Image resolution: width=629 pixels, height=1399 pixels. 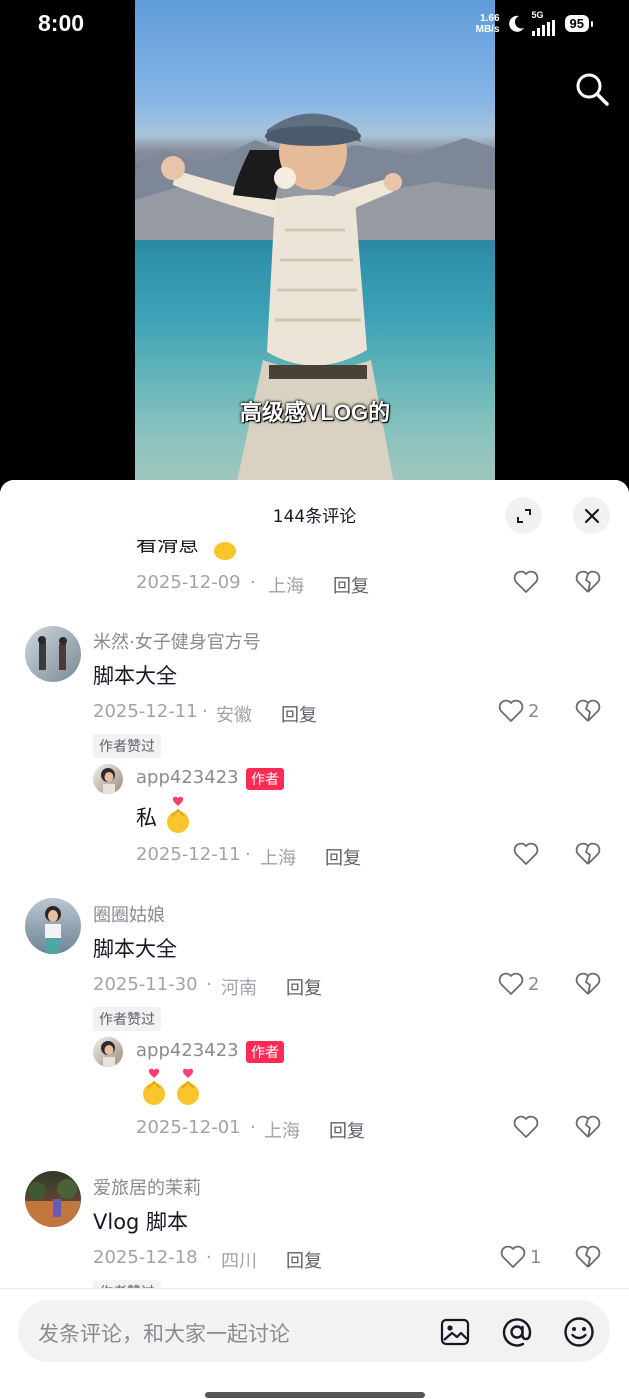 I want to click on emoji-button, so click(x=579, y=1332).